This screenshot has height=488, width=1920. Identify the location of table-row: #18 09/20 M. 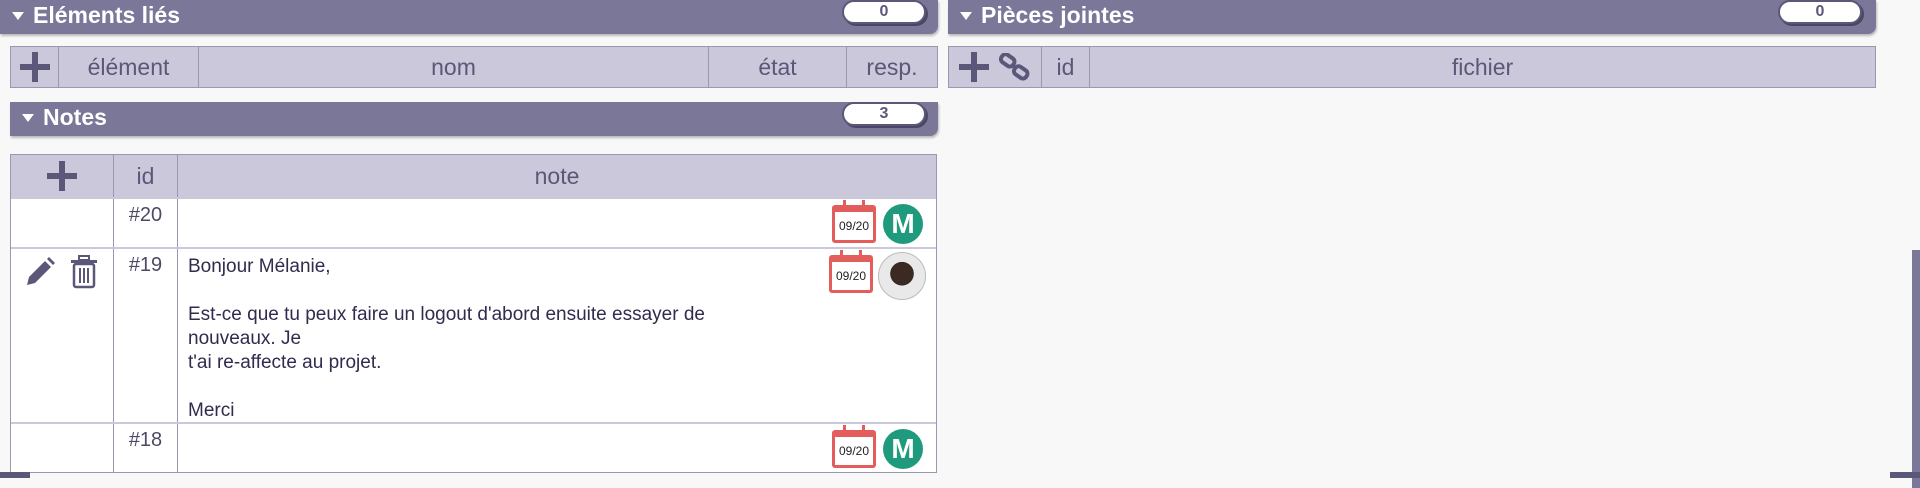
(473, 447).